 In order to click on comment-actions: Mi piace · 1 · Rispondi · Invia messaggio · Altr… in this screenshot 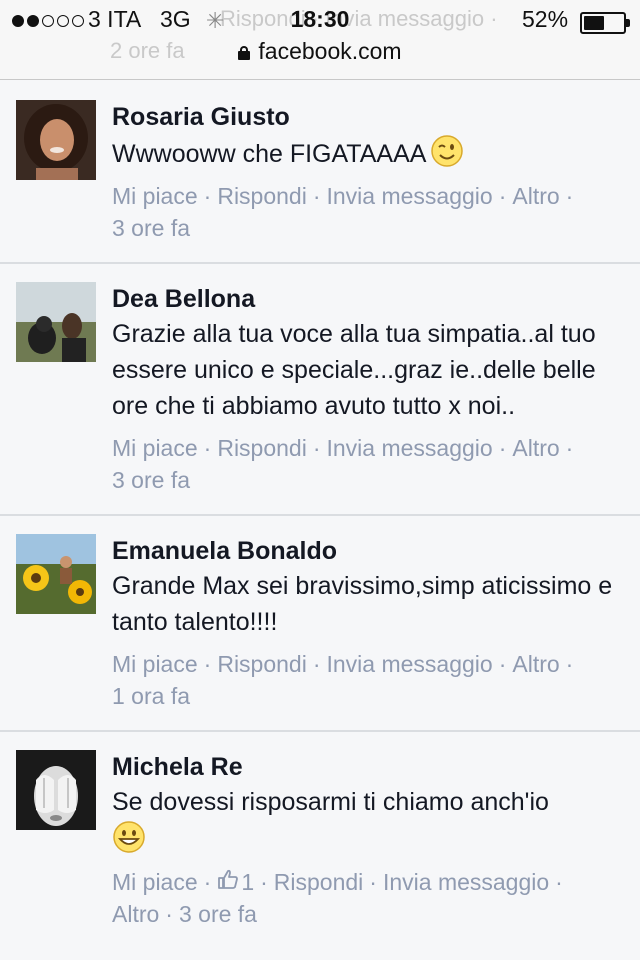, I will do `click(366, 898)`.